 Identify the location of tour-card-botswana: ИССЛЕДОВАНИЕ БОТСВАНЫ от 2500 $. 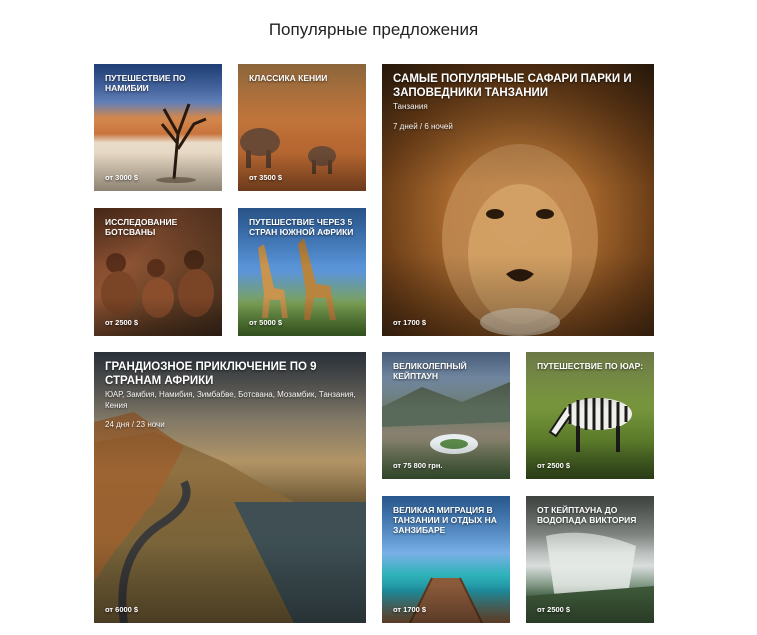
(158, 272).